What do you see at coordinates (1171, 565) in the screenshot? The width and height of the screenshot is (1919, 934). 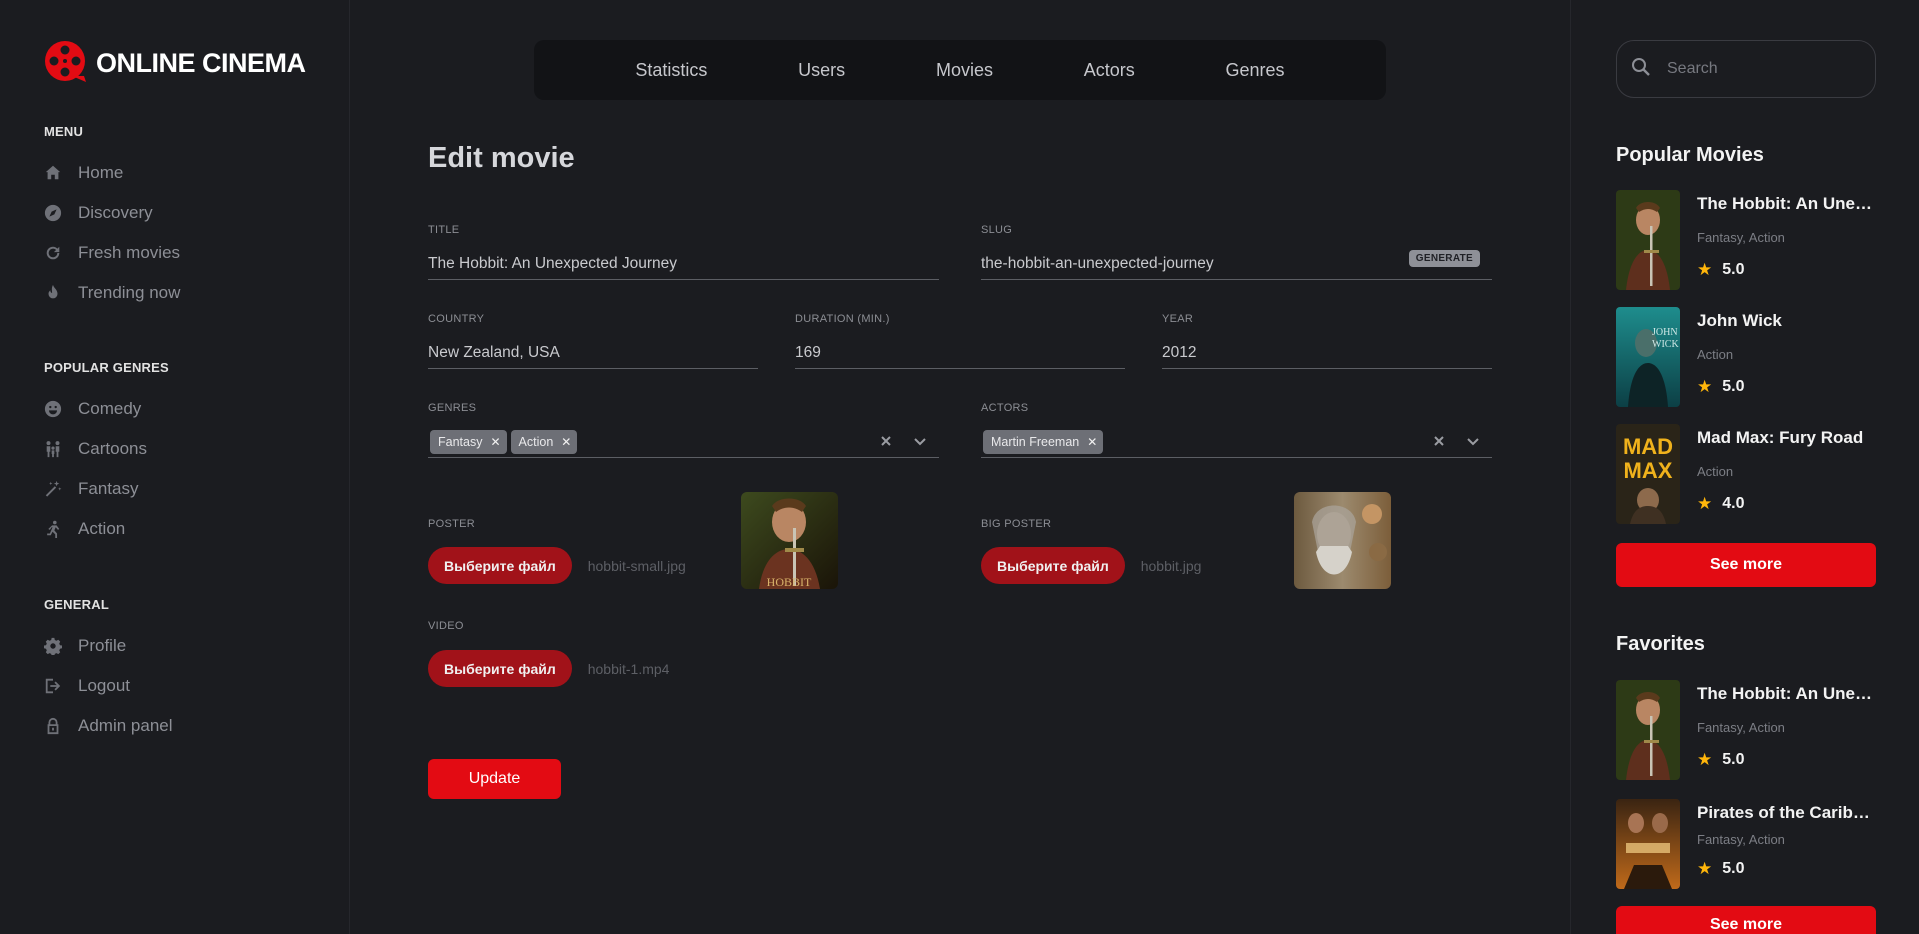 I see `big-poster-file-name: hobbit.jpg` at bounding box center [1171, 565].